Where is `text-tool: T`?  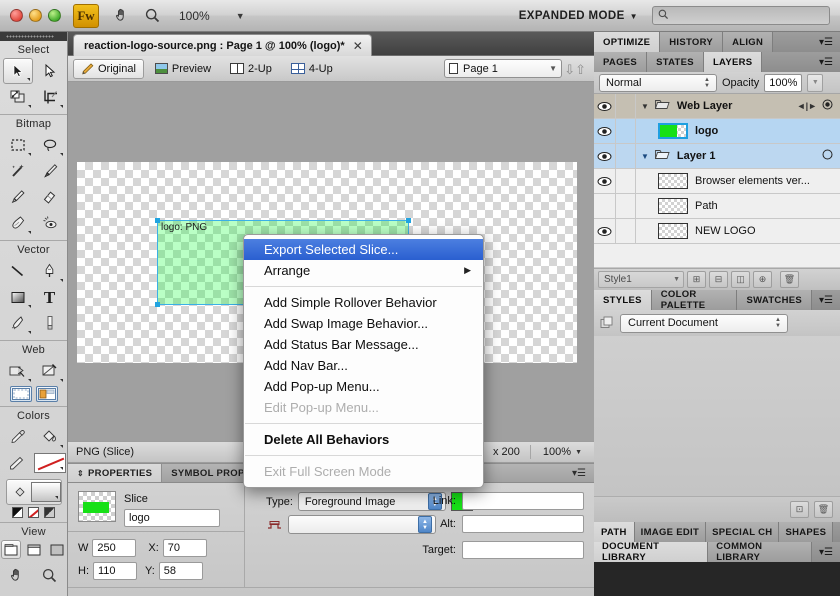 text-tool: T is located at coordinates (50, 297).